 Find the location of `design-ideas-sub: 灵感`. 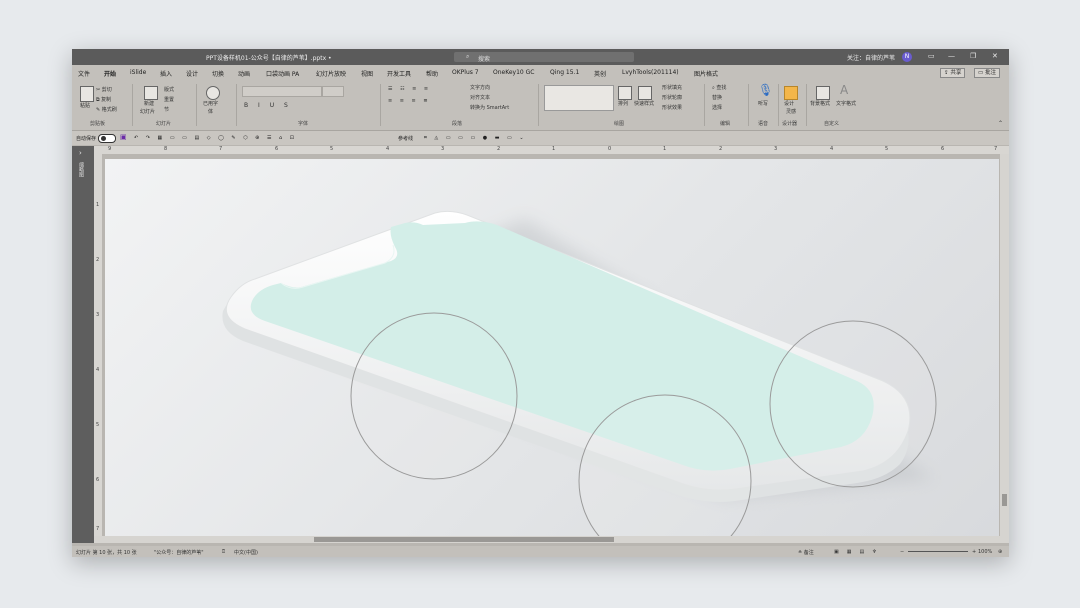

design-ideas-sub: 灵感 is located at coordinates (791, 111).